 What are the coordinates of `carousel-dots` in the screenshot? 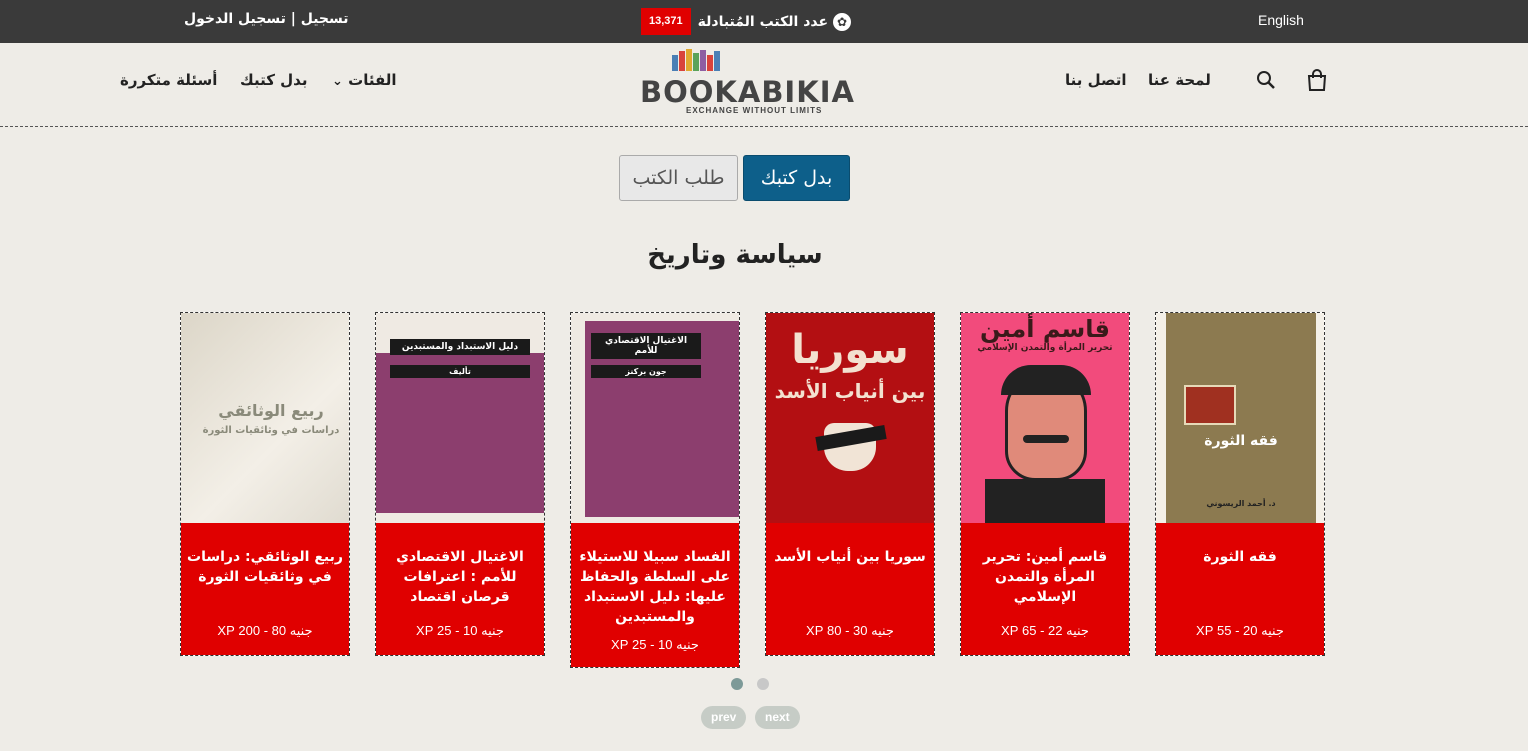 It's located at (750, 684).